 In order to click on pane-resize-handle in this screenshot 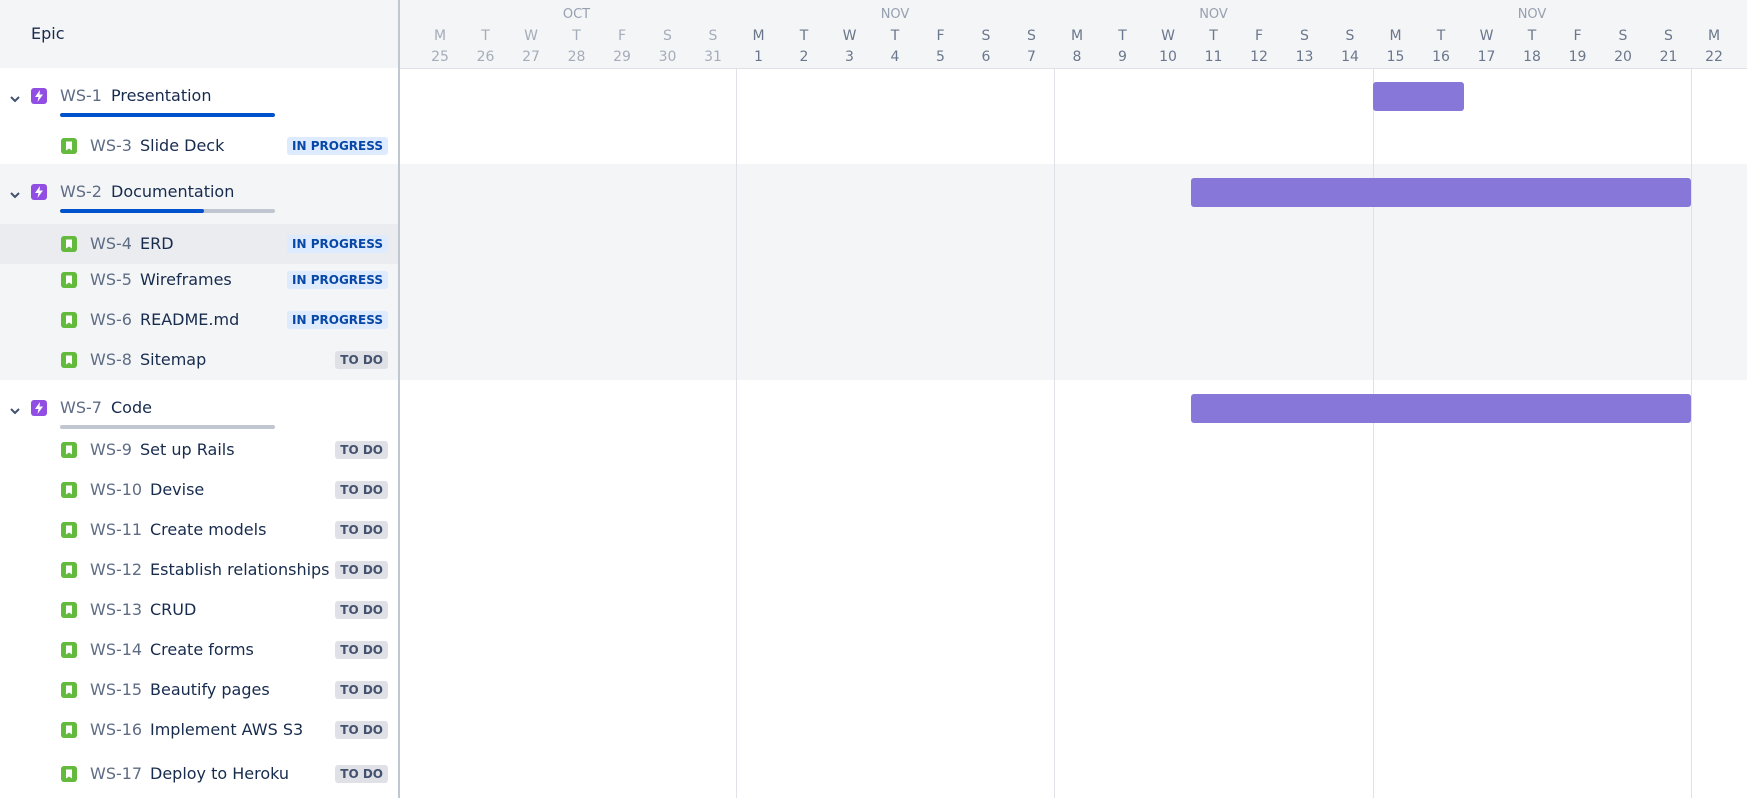, I will do `click(399, 399)`.